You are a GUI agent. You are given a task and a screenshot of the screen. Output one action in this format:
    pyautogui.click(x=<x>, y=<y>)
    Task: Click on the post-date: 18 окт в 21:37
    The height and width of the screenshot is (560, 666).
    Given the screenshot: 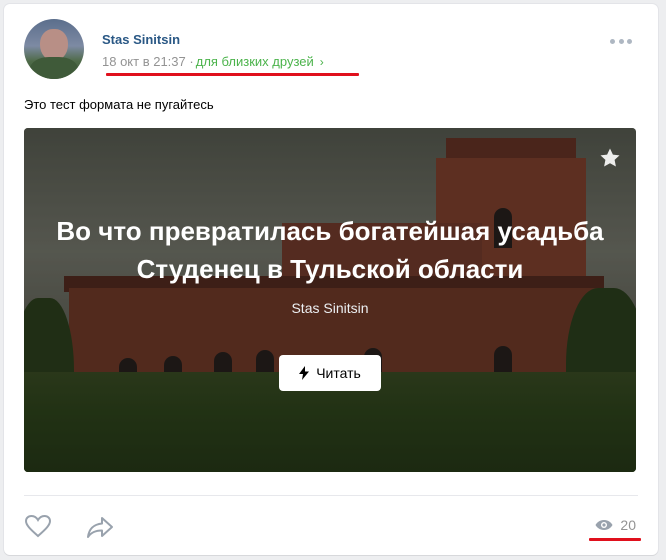 What is the action you would take?
    pyautogui.click(x=144, y=61)
    